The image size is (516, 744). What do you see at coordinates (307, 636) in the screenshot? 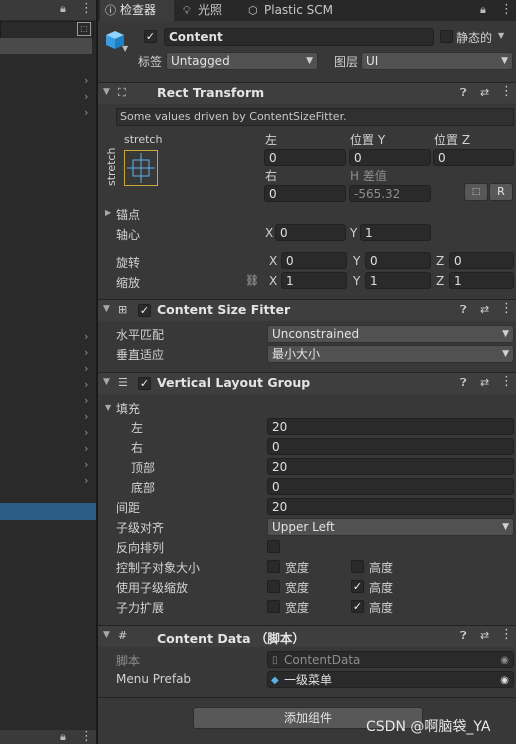
I see `content-data-header: ▼ # Content Data （脚本） ❓︎ ⇄ ⋮` at bounding box center [307, 636].